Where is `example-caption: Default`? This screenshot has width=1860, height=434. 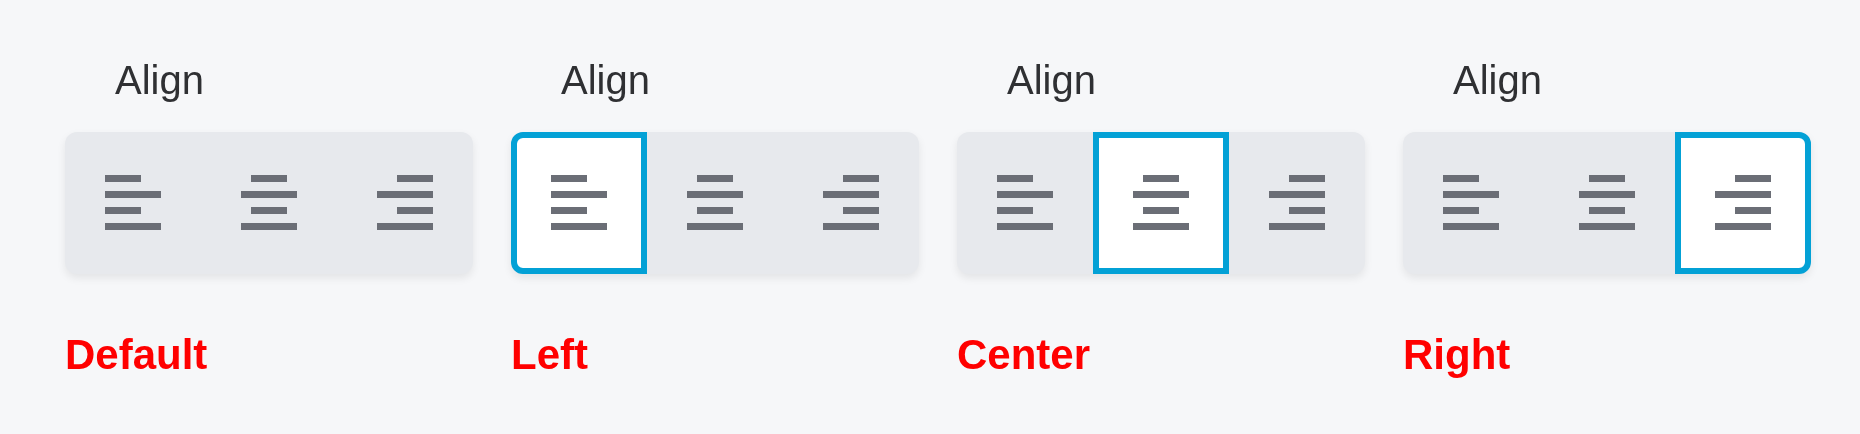
example-caption: Default is located at coordinates (137, 355).